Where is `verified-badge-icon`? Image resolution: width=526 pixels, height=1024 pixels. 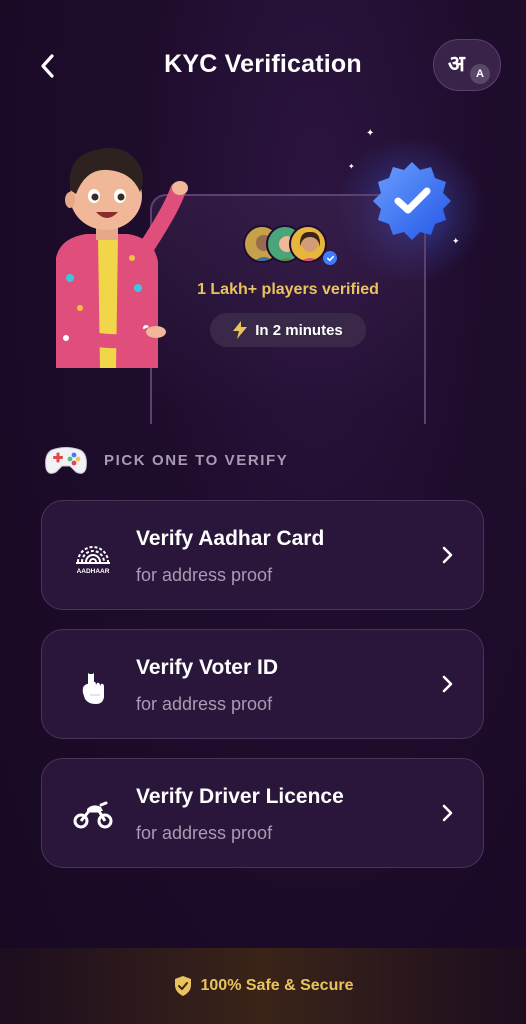 verified-badge-icon is located at coordinates (412, 201).